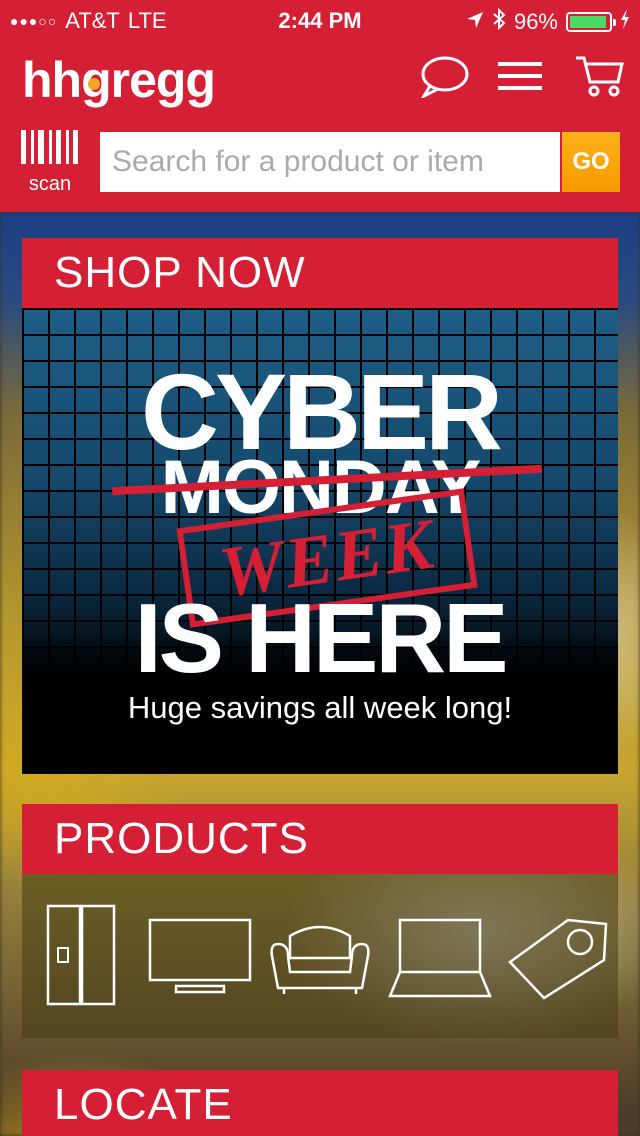 The height and width of the screenshot is (1136, 640). What do you see at coordinates (625, 22) in the screenshot?
I see `charging-icon` at bounding box center [625, 22].